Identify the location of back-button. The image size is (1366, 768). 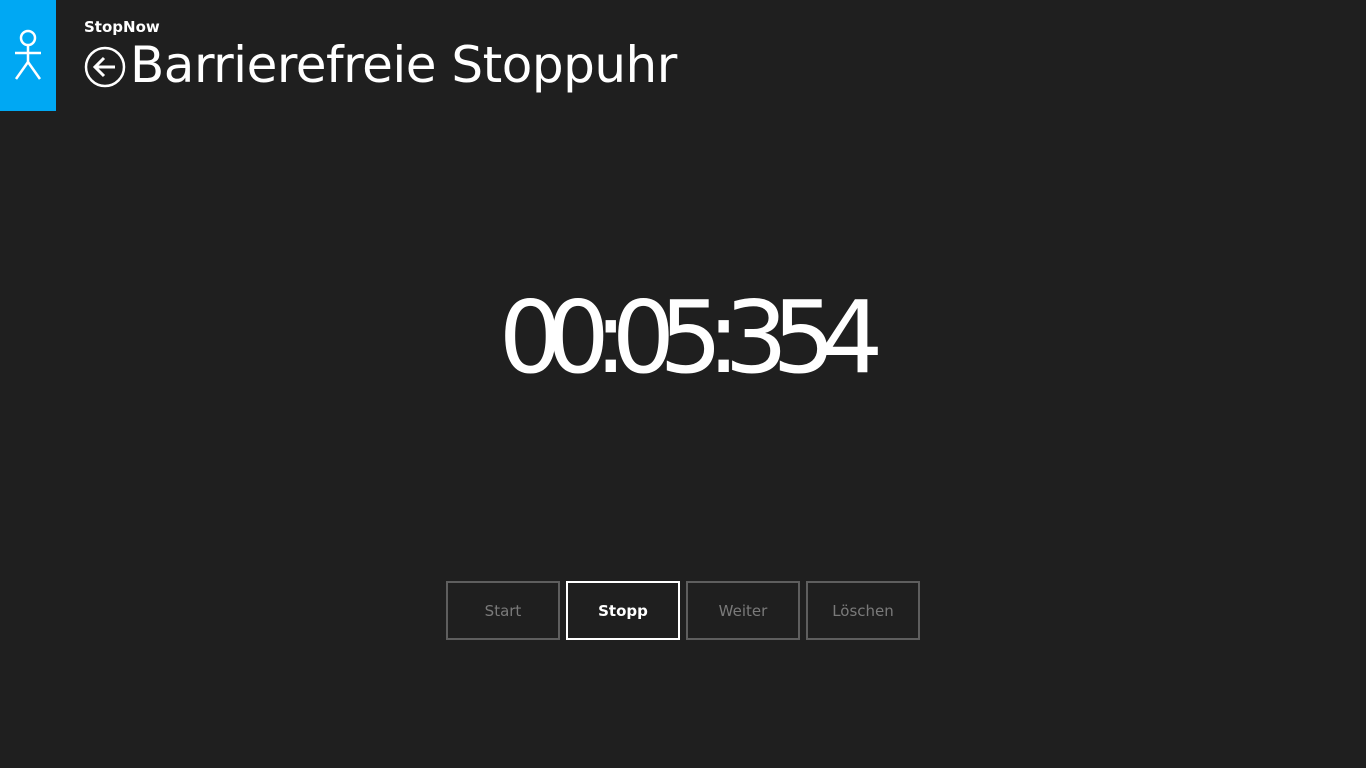
(105, 67).